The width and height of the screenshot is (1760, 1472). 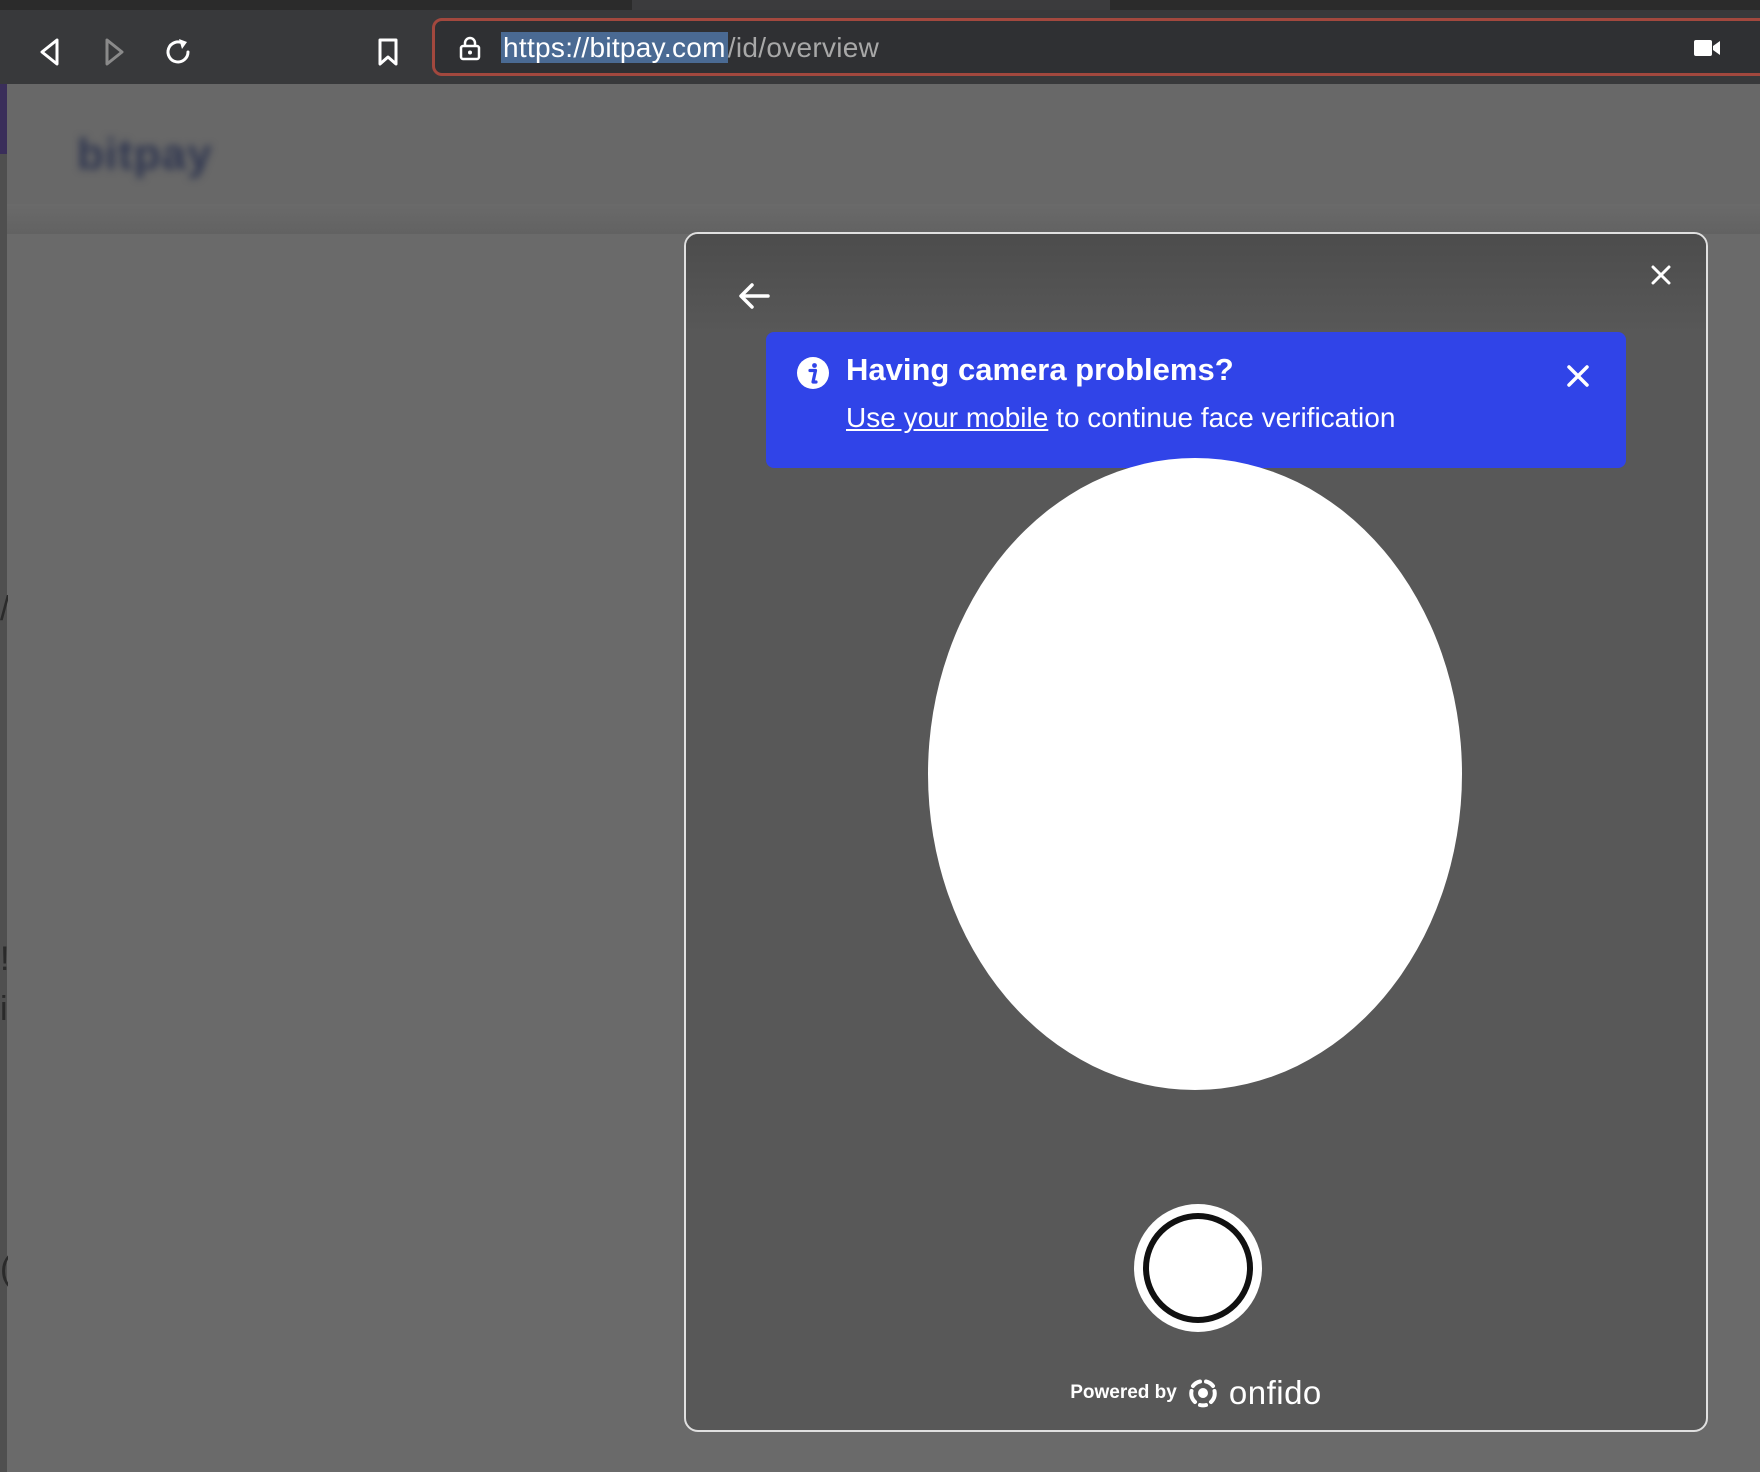 What do you see at coordinates (145, 154) in the screenshot?
I see `bitpay-logo: bitpay` at bounding box center [145, 154].